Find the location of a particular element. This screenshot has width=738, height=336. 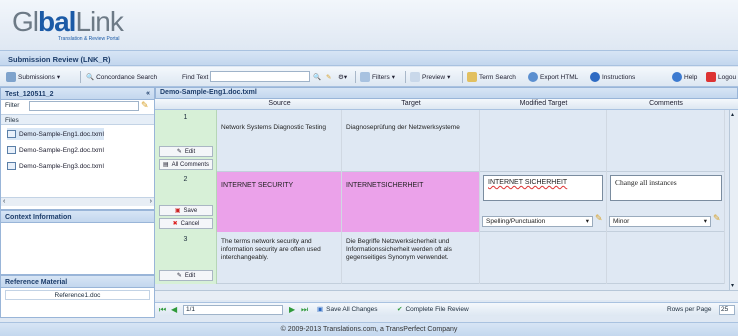

settings-icon: ⚙▾ is located at coordinates (342, 77).